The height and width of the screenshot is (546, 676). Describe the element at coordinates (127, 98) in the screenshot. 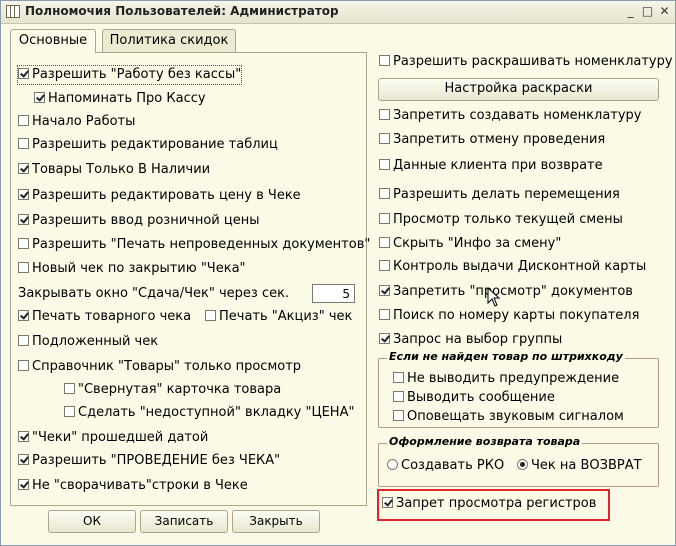

I see `checkbox-label: Напоминать Про Кассу` at that location.